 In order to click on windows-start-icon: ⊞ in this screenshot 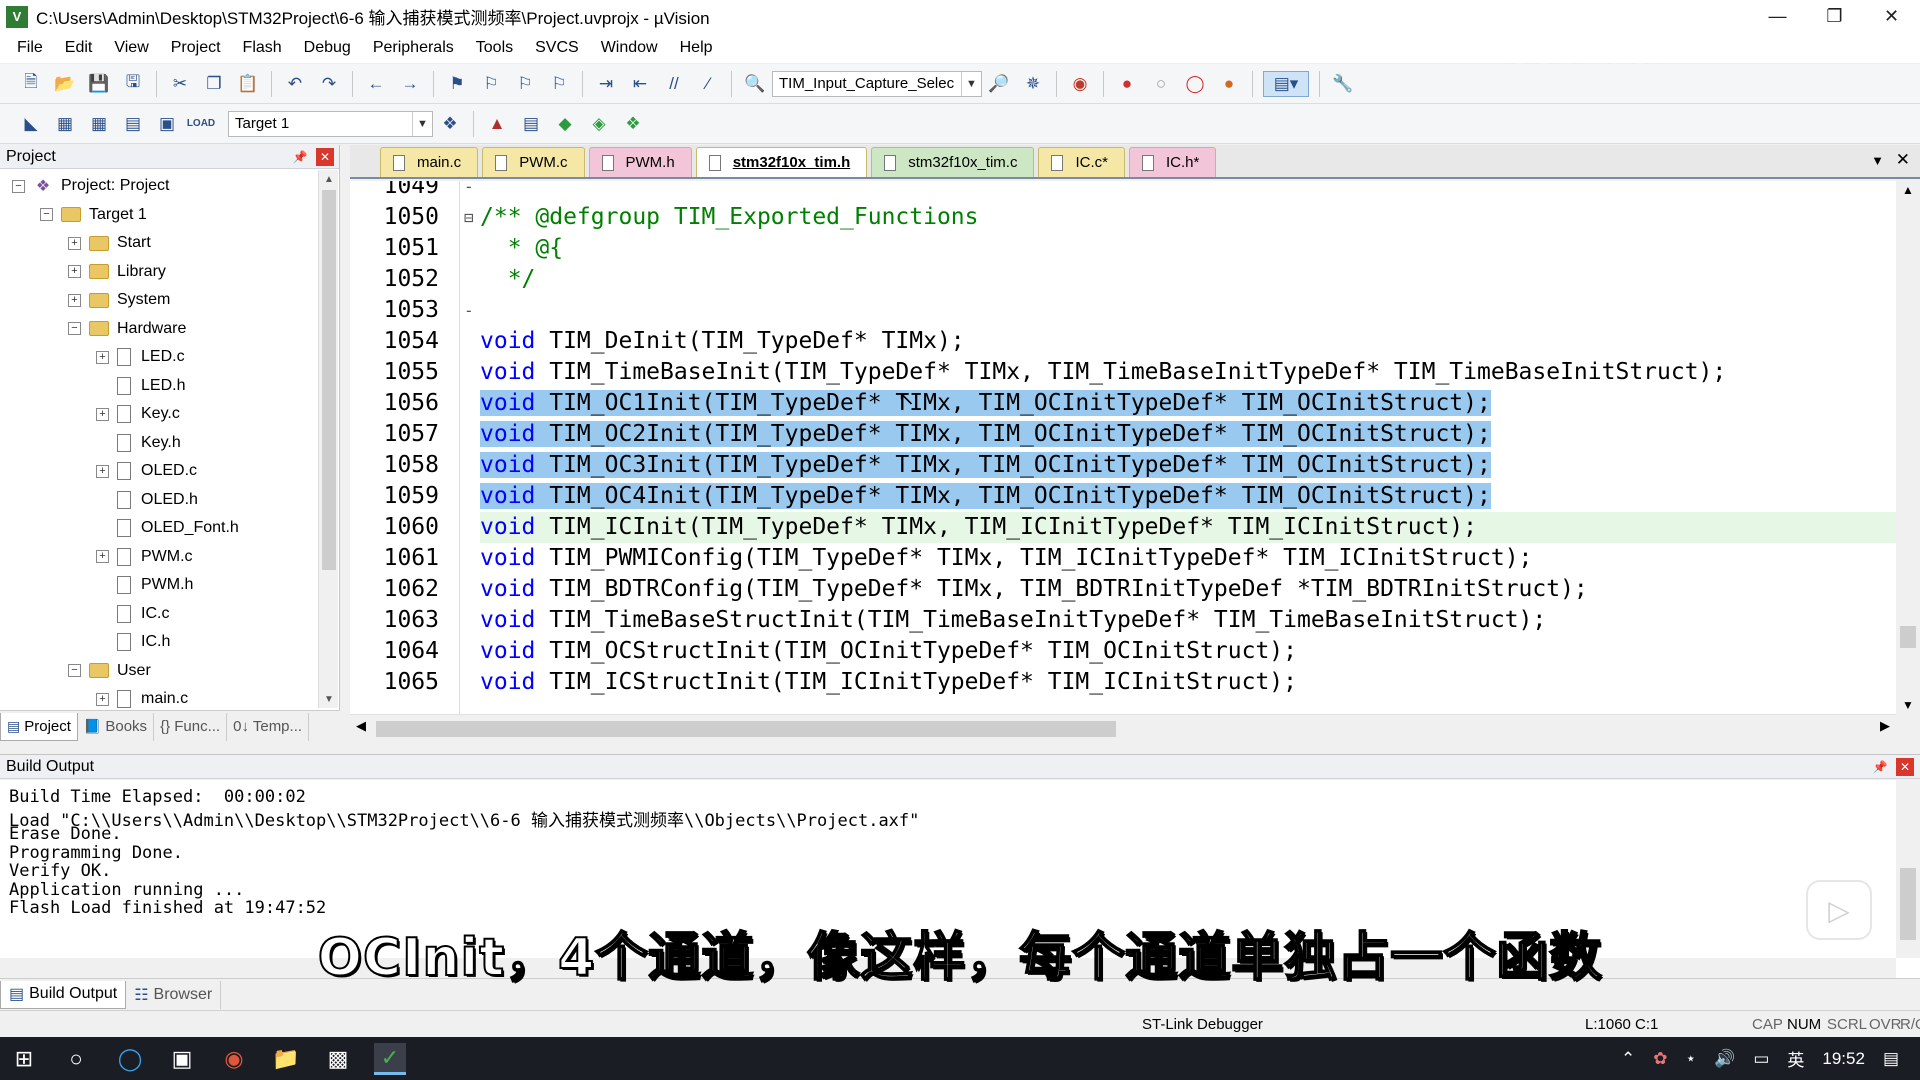, I will do `click(24, 1059)`.